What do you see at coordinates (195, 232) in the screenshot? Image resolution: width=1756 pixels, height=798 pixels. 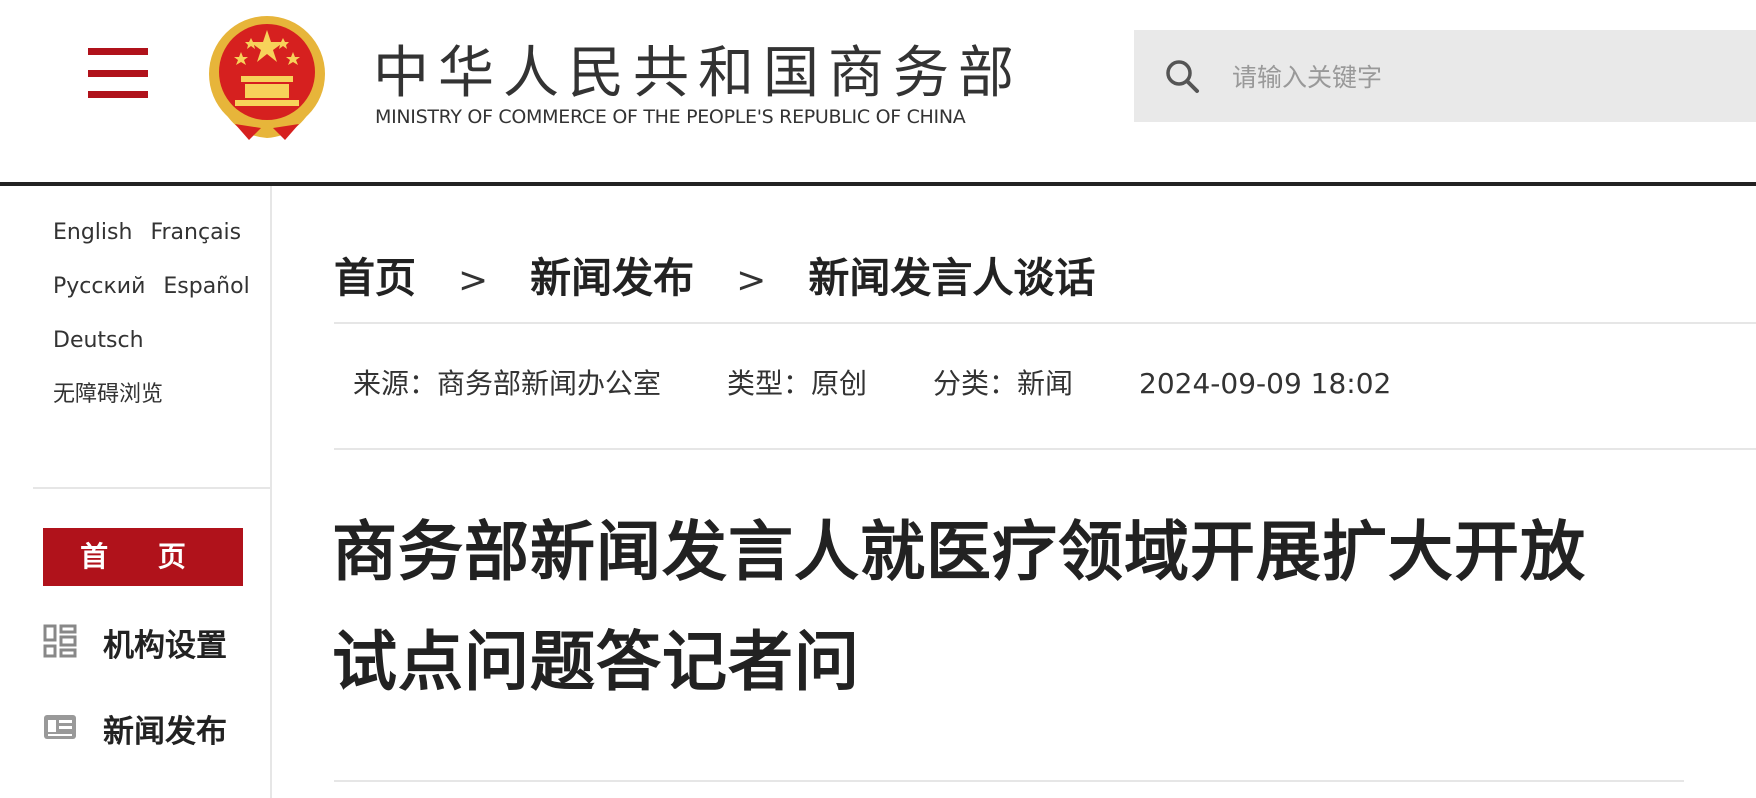 I see `lang-french-link: Français` at bounding box center [195, 232].